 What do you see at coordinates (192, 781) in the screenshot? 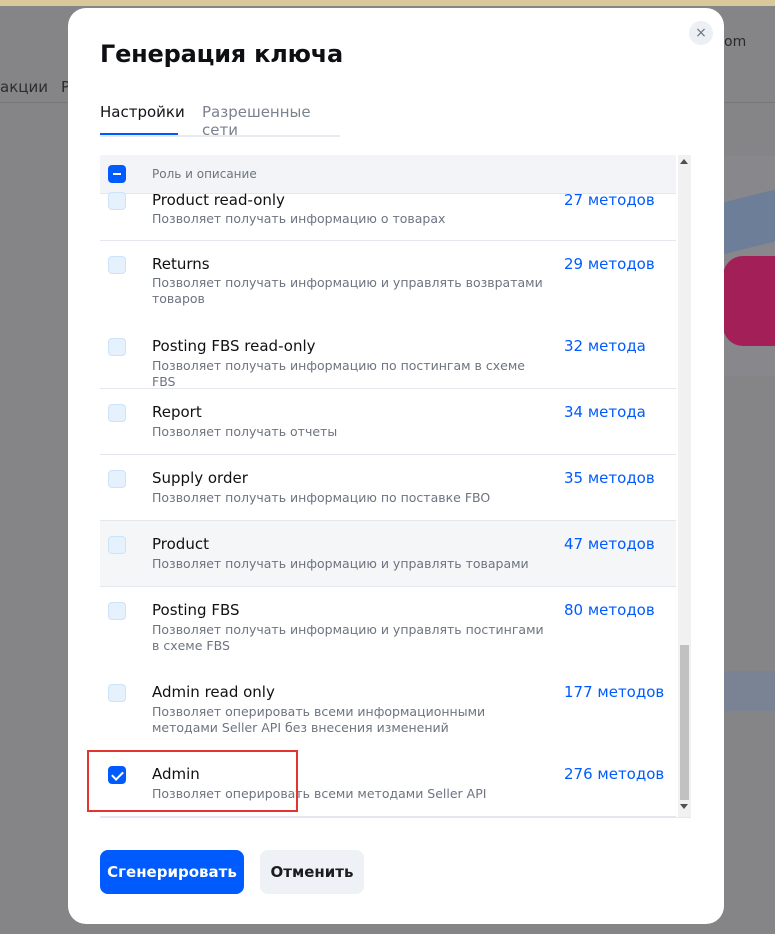
I see `annotation-highlight-box` at bounding box center [192, 781].